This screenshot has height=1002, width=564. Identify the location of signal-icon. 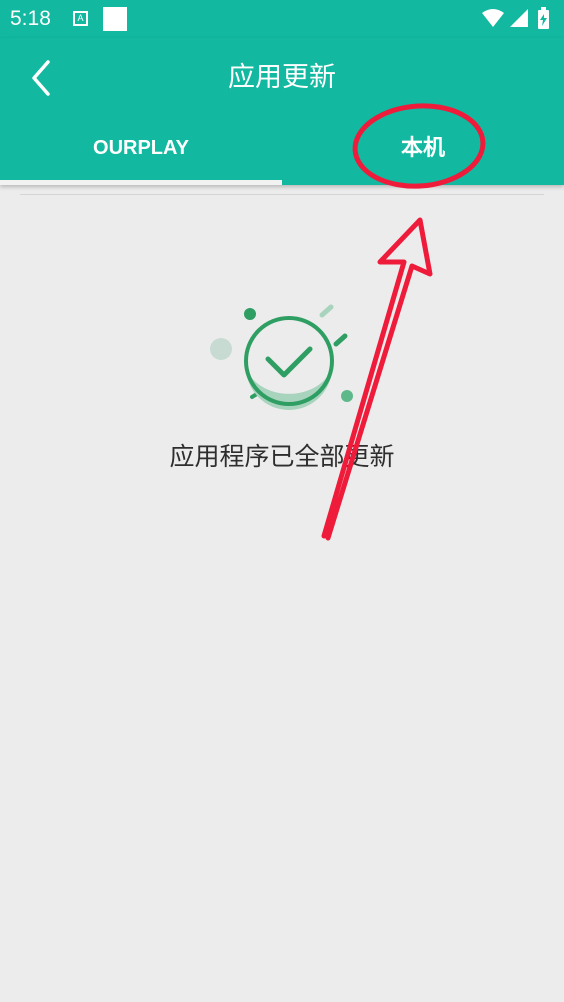
(519, 18).